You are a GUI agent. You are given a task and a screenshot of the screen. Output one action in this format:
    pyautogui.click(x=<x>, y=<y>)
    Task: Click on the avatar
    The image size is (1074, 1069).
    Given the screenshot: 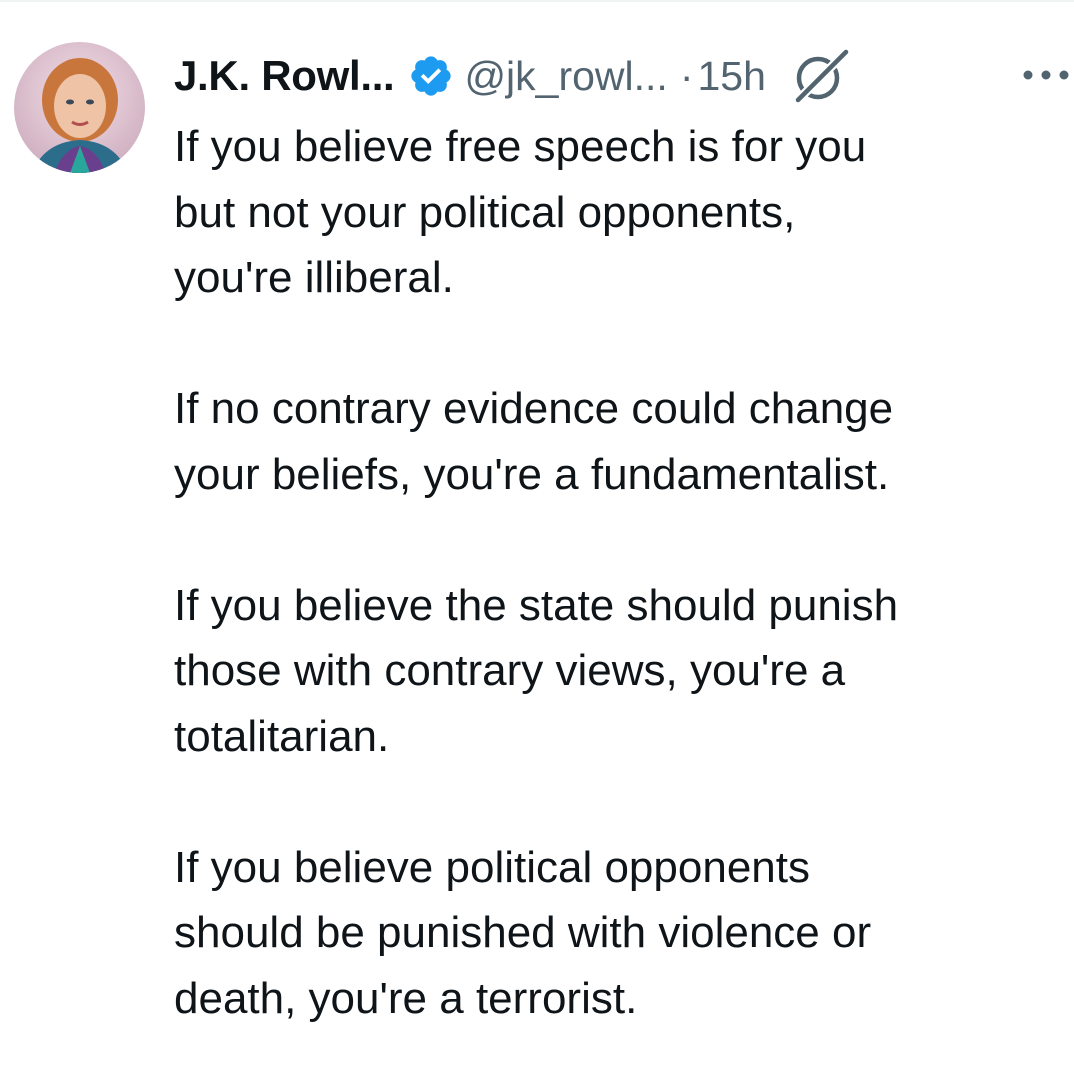 What is the action you would take?
    pyautogui.click(x=79, y=107)
    